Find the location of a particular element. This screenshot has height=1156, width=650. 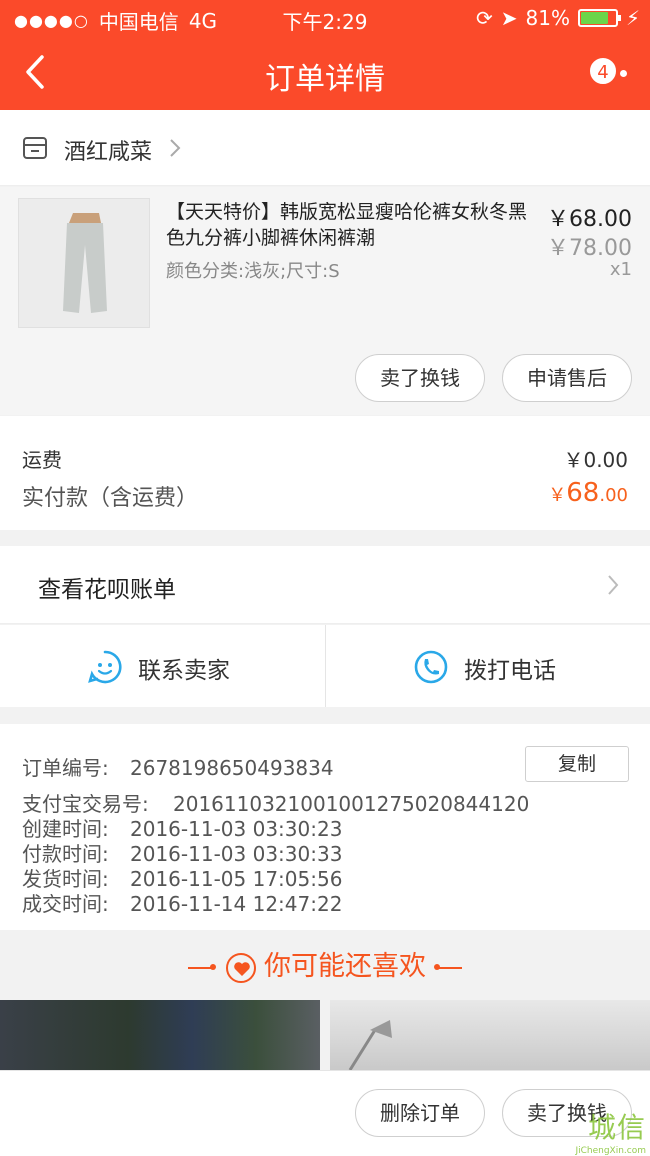

huabei-label: 查看花呗账单 is located at coordinates (107, 590).